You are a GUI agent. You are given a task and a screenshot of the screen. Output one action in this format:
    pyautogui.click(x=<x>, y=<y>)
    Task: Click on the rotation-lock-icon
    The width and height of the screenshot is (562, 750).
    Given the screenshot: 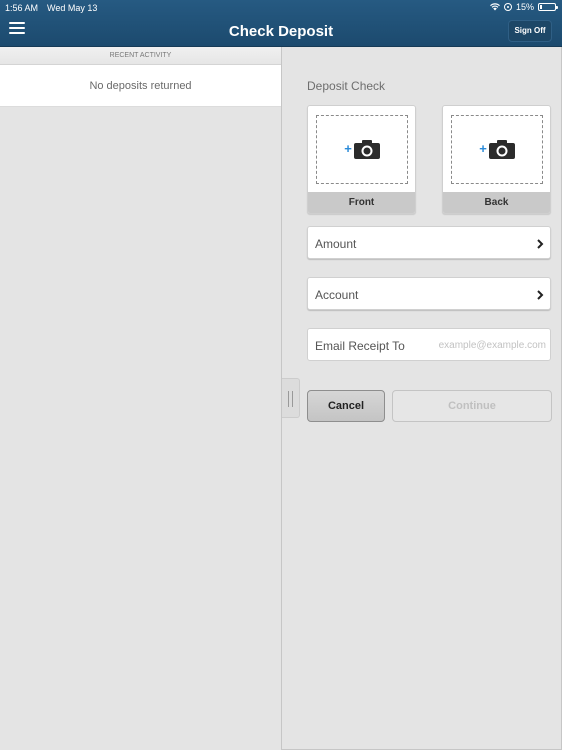 What is the action you would take?
    pyautogui.click(x=507, y=7)
    